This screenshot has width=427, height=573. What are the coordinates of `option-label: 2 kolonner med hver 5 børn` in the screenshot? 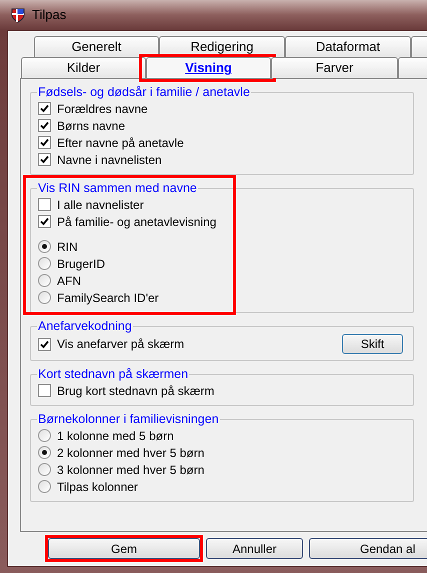 It's located at (130, 453).